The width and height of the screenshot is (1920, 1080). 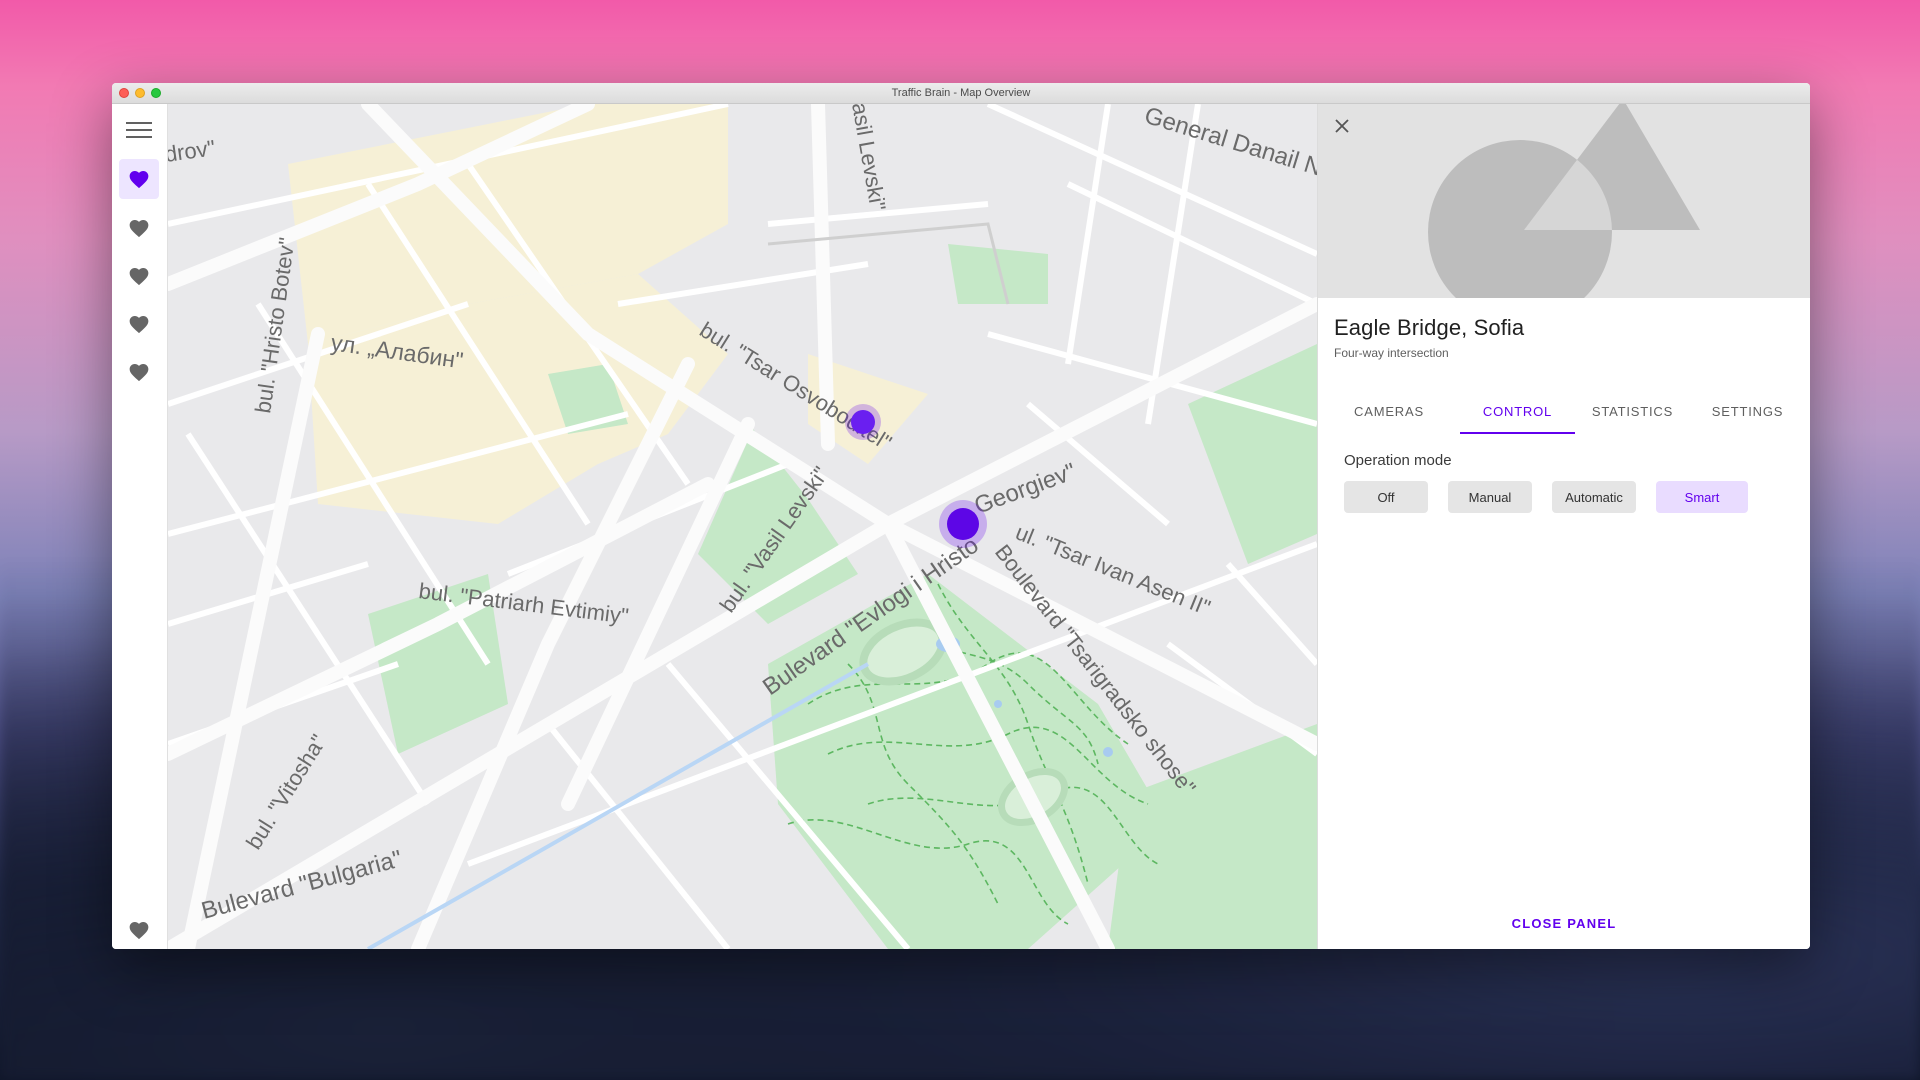 I want to click on tab-cameras: CAMERAS, so click(x=1389, y=411).